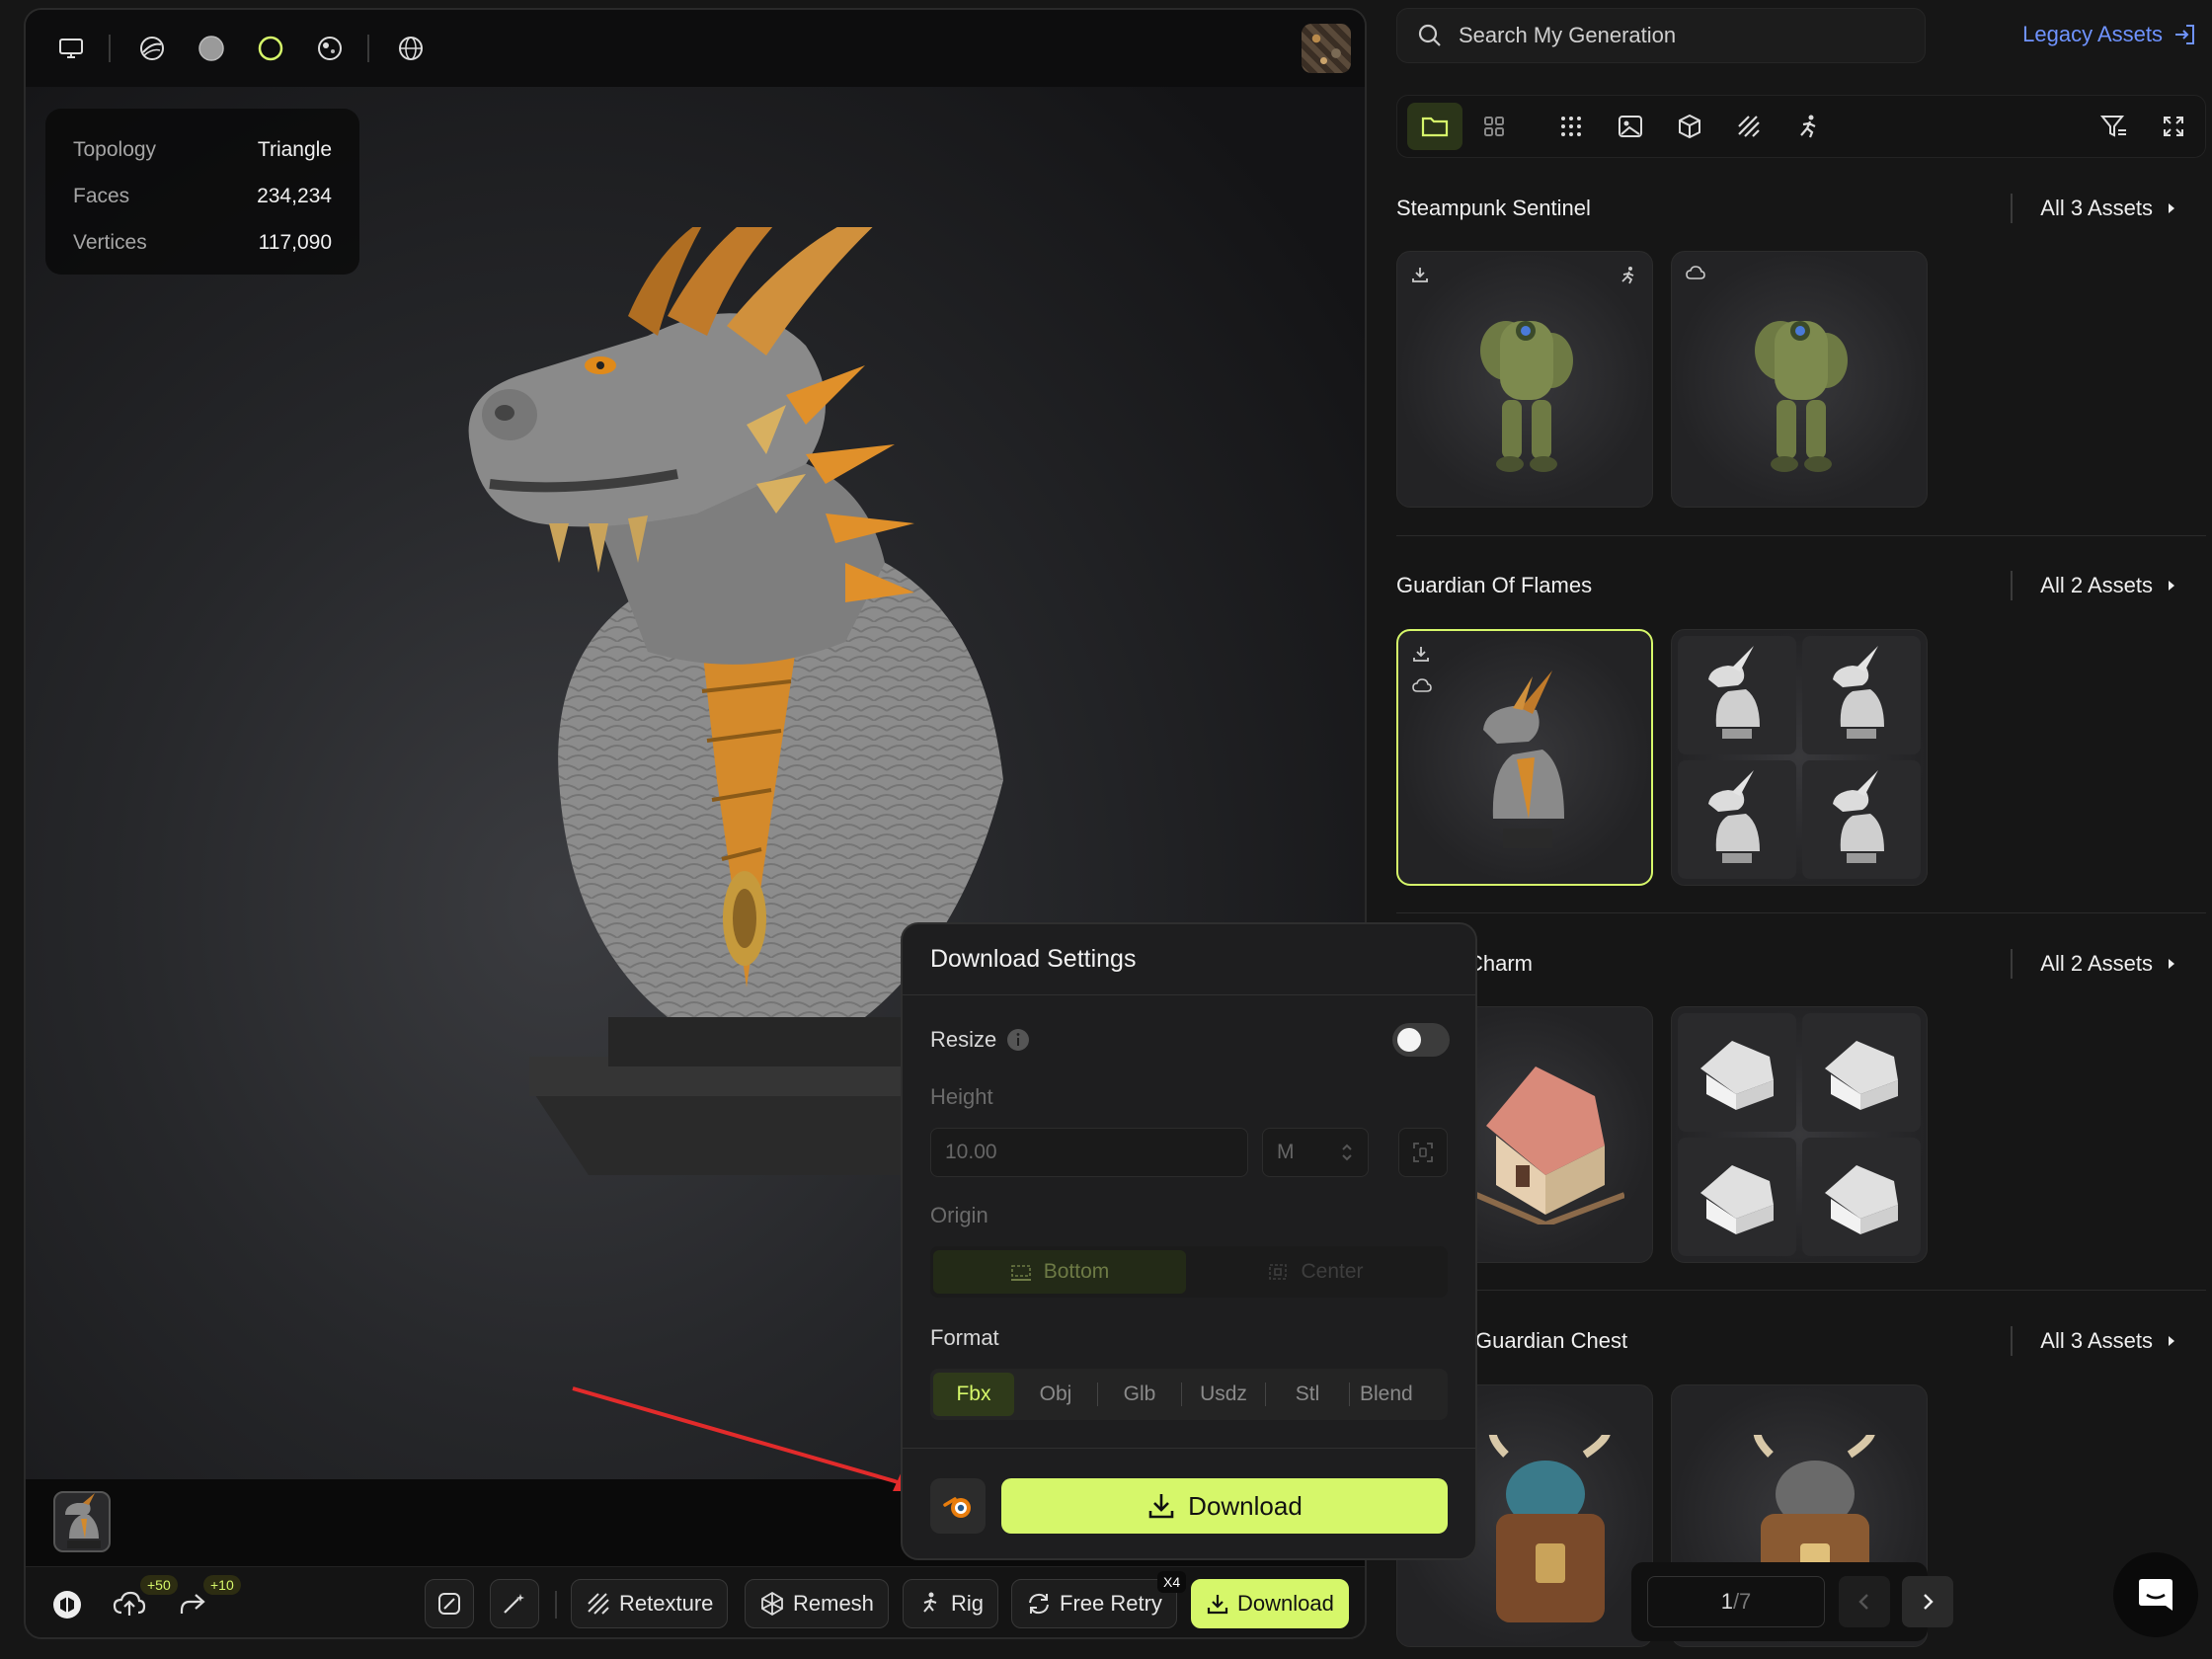 The width and height of the screenshot is (2212, 1659). What do you see at coordinates (1801, 1341) in the screenshot?
I see `asset-group-header: Guardian Chest All 3 Assets` at bounding box center [1801, 1341].